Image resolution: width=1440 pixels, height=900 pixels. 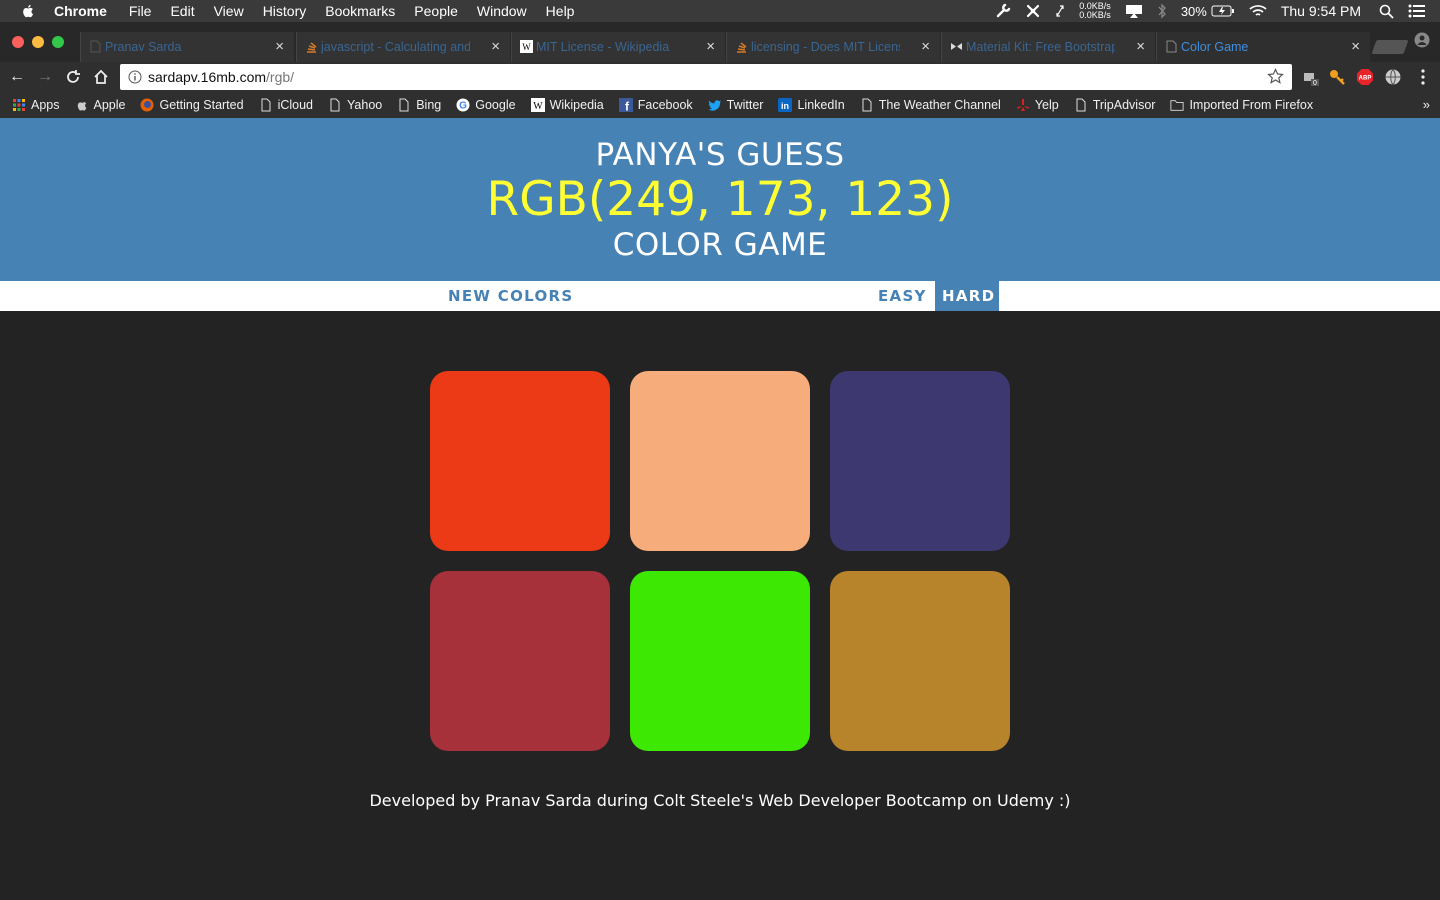 I want to click on bookmark-label: Apps, so click(x=45, y=105).